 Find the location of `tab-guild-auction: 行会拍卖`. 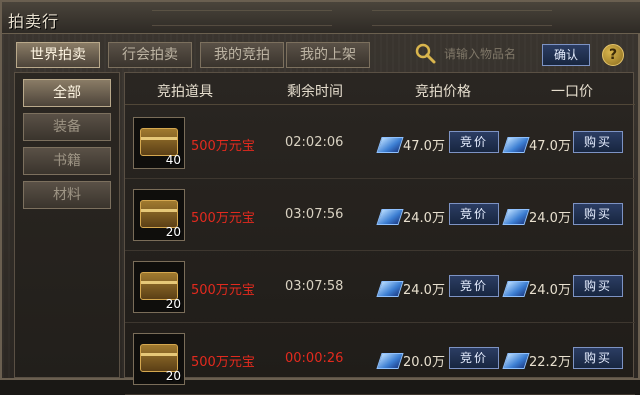

tab-guild-auction: 行会拍卖 is located at coordinates (150, 55).